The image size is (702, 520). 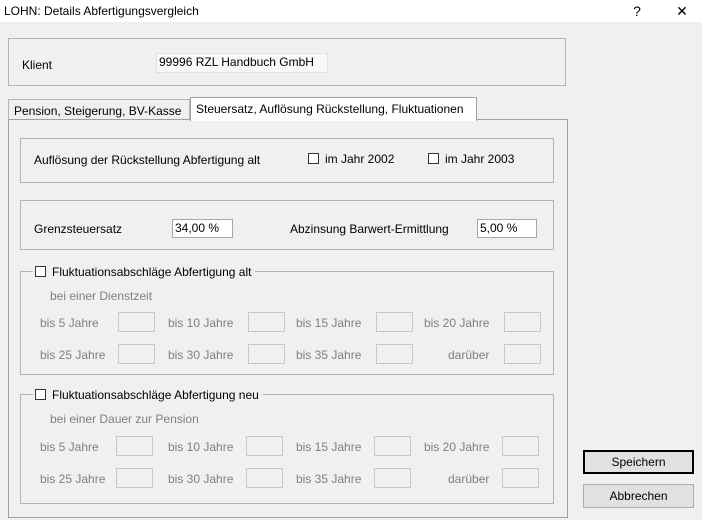 I want to click on client-value: 99996 RZL Handbuch GmbH, so click(x=242, y=63).